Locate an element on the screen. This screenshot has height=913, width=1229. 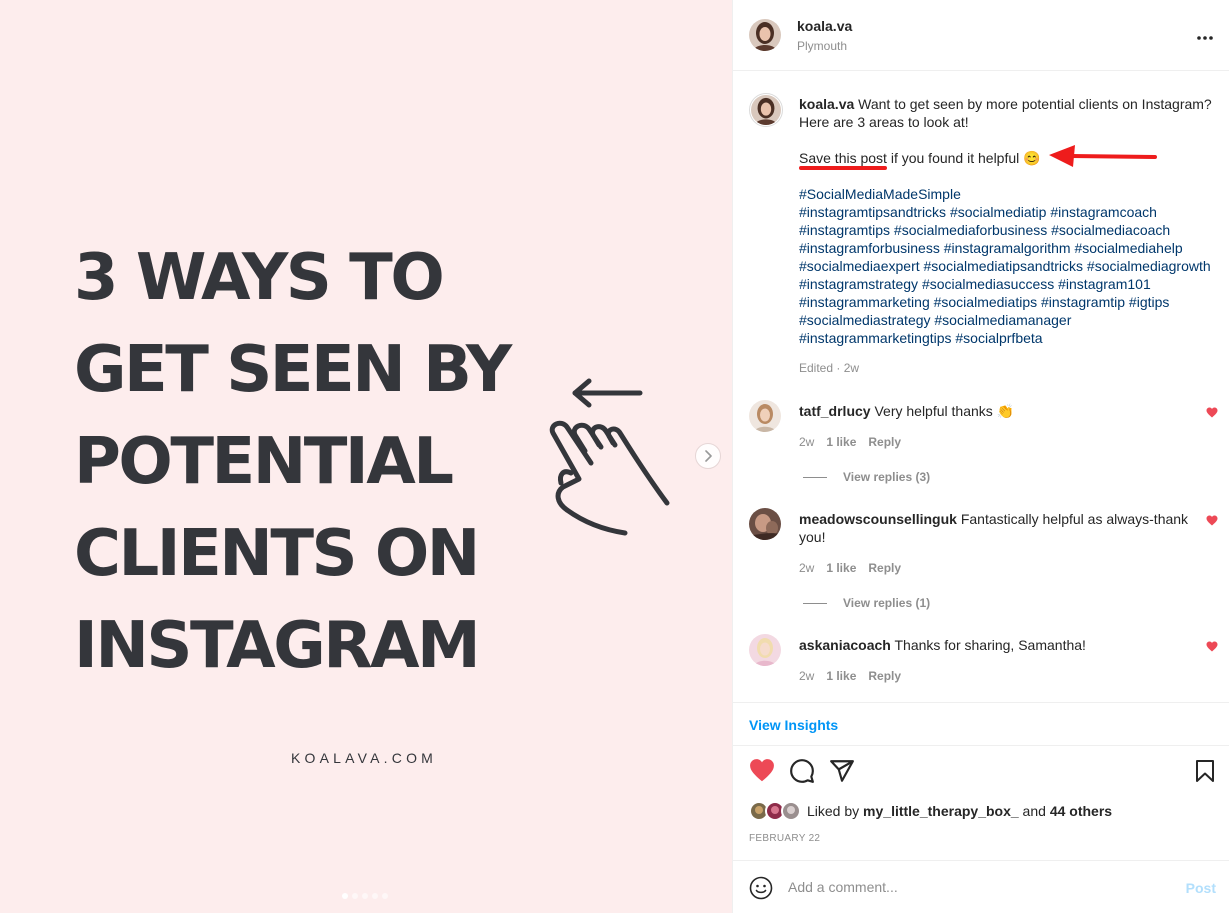
post-date: FEBRUARY 22 is located at coordinates (784, 838).